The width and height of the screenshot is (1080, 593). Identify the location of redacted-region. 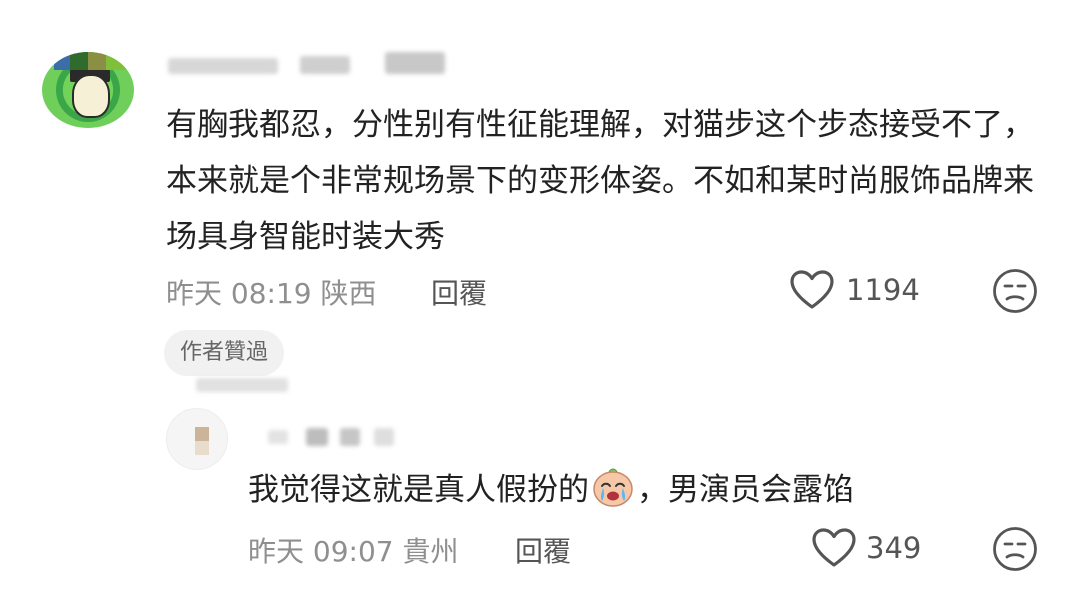
(242, 385).